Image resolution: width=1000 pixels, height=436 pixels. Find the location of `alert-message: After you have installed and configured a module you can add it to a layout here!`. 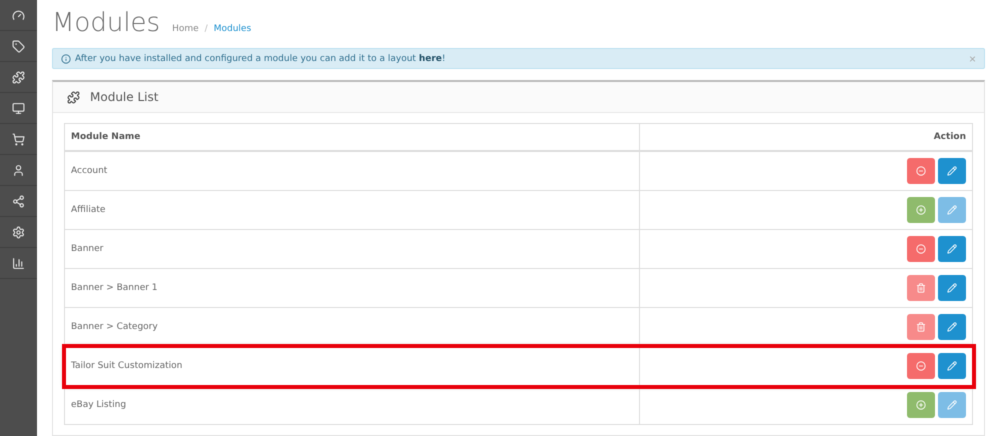

alert-message: After you have installed and configured a module you can add it to a layout here! is located at coordinates (260, 59).